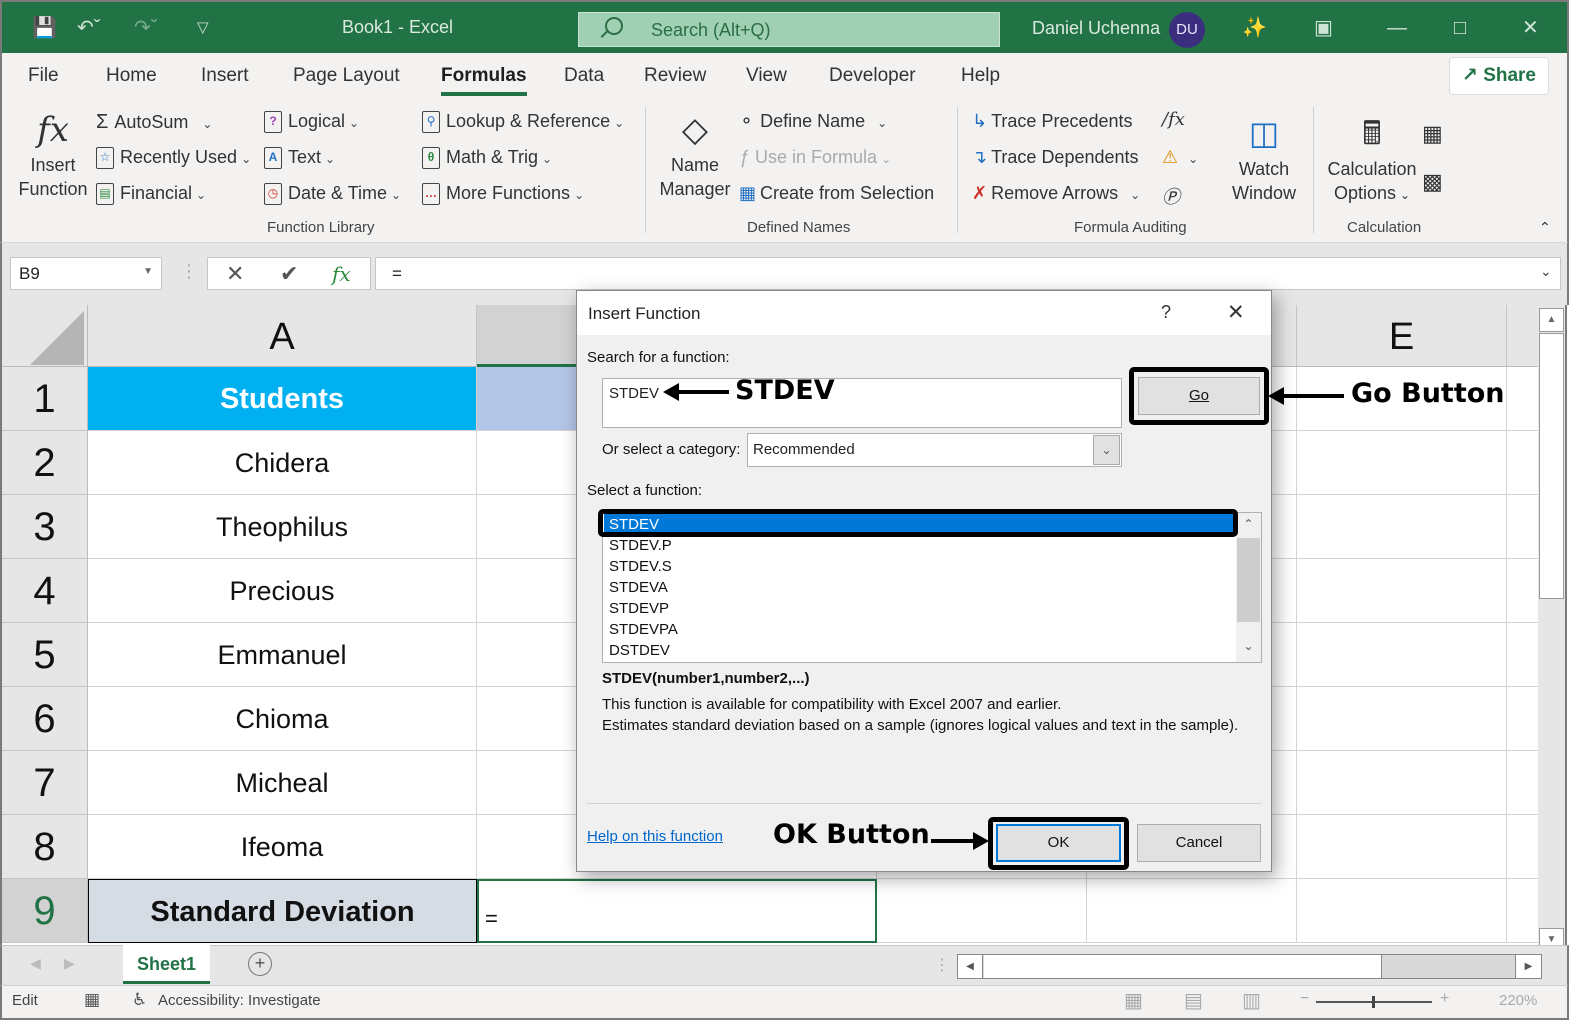 This screenshot has width=1569, height=1020. I want to click on logical-button: ? Logical ⌄, so click(311, 122).